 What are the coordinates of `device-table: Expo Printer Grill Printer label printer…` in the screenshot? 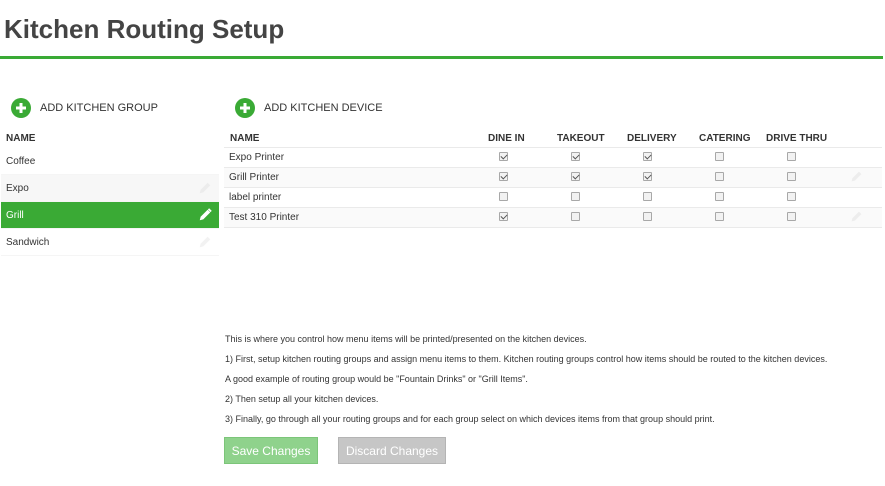 It's located at (553, 187).